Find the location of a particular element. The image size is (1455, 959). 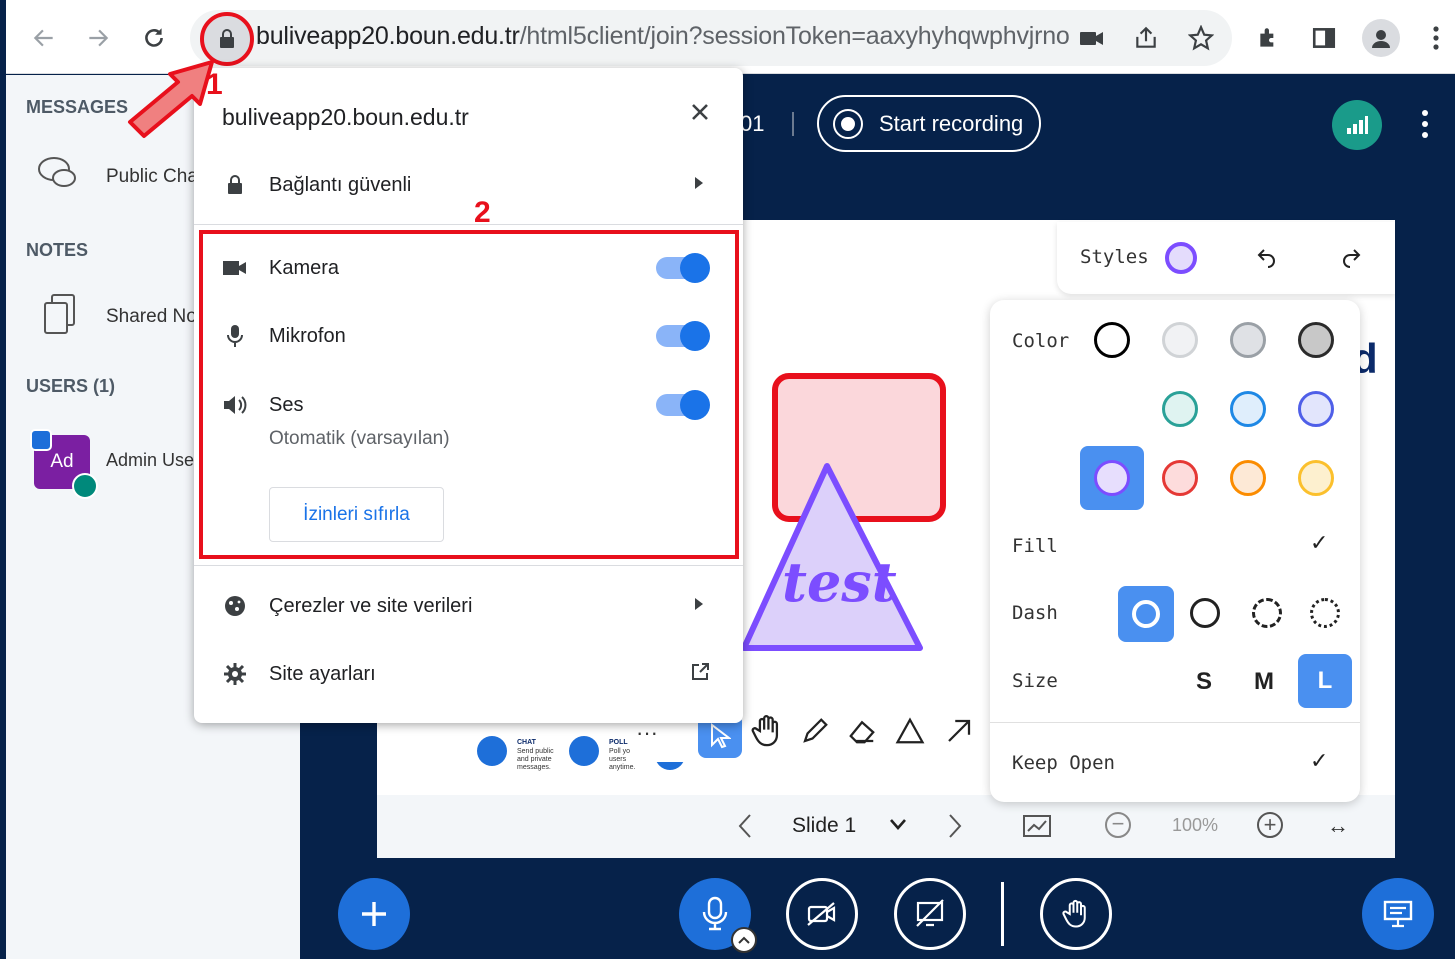

eraser-tool-button is located at coordinates (862, 733).